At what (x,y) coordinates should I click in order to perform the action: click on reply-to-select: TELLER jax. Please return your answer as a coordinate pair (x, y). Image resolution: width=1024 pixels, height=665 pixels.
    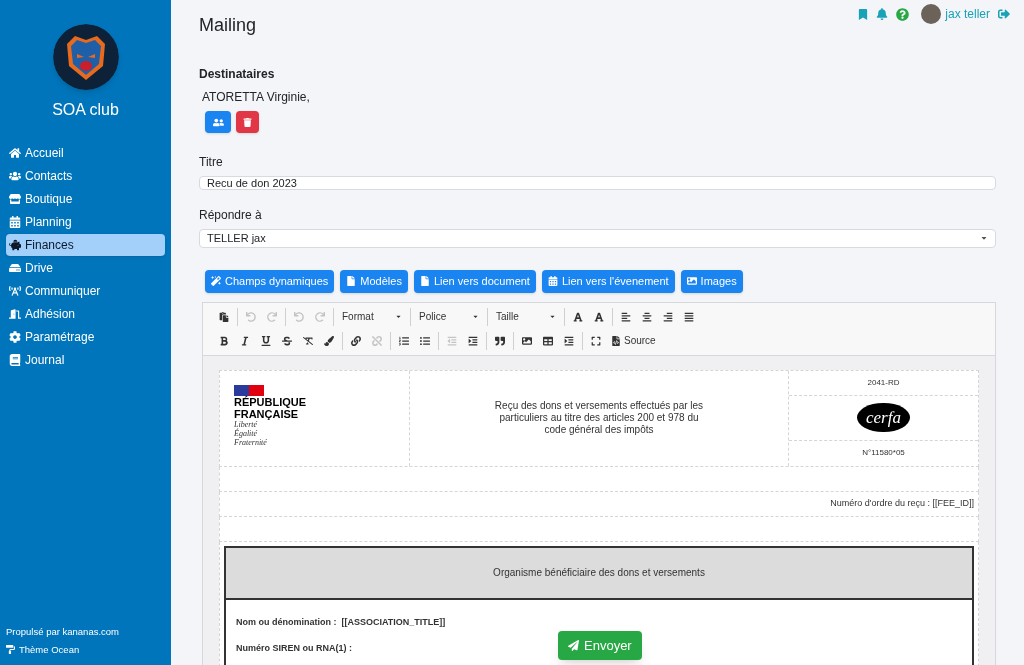
    Looking at the image, I should click on (597, 238).